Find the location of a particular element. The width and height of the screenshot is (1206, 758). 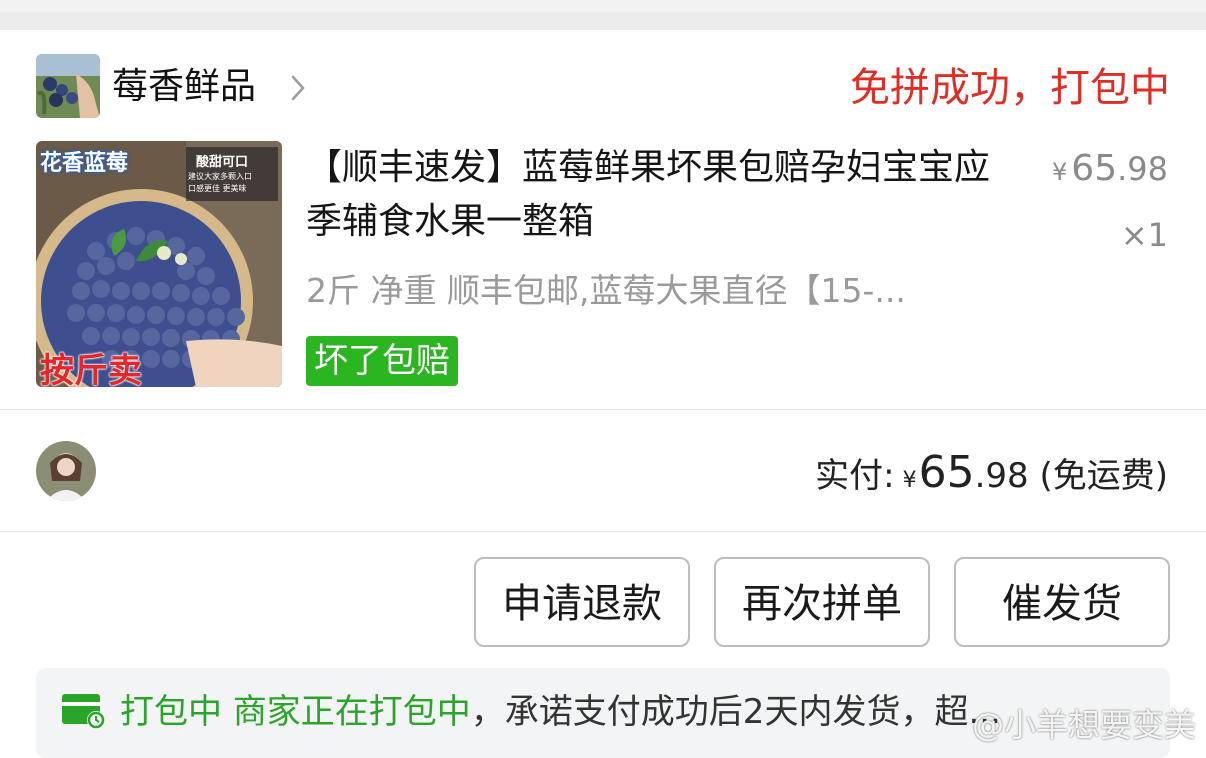

image-caption-bottom-left: 按斤卖 is located at coordinates (91, 369).